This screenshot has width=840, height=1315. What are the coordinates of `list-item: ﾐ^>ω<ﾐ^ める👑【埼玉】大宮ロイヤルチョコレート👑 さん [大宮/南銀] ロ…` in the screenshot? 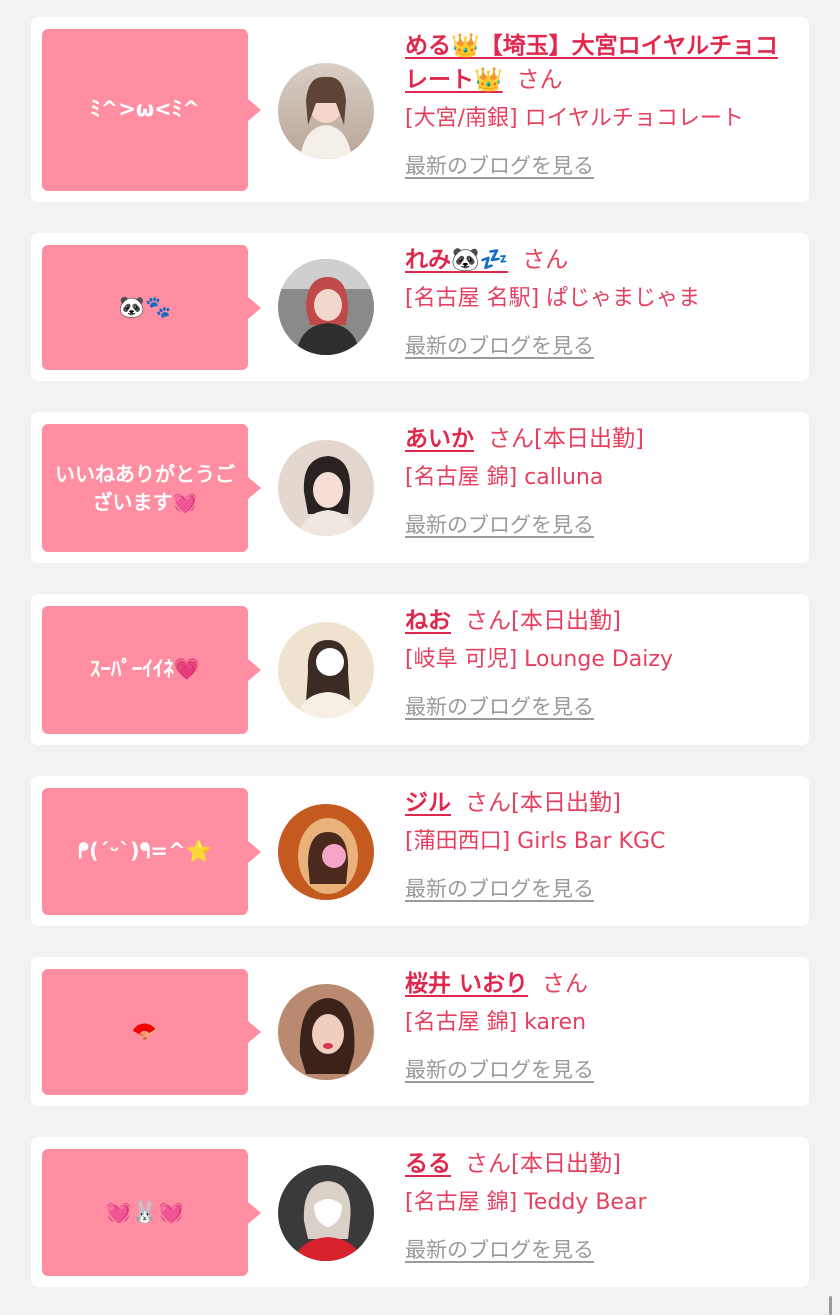 It's located at (420, 109).